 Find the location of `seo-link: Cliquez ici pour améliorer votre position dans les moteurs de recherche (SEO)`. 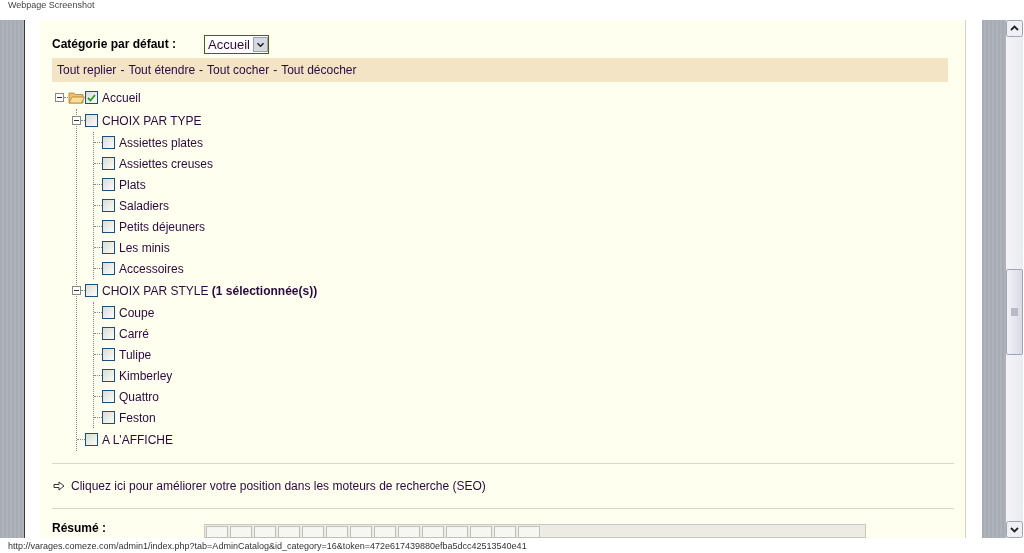

seo-link: Cliquez ici pour améliorer votre position dans les moteurs de recherche (SEO) is located at coordinates (278, 486).